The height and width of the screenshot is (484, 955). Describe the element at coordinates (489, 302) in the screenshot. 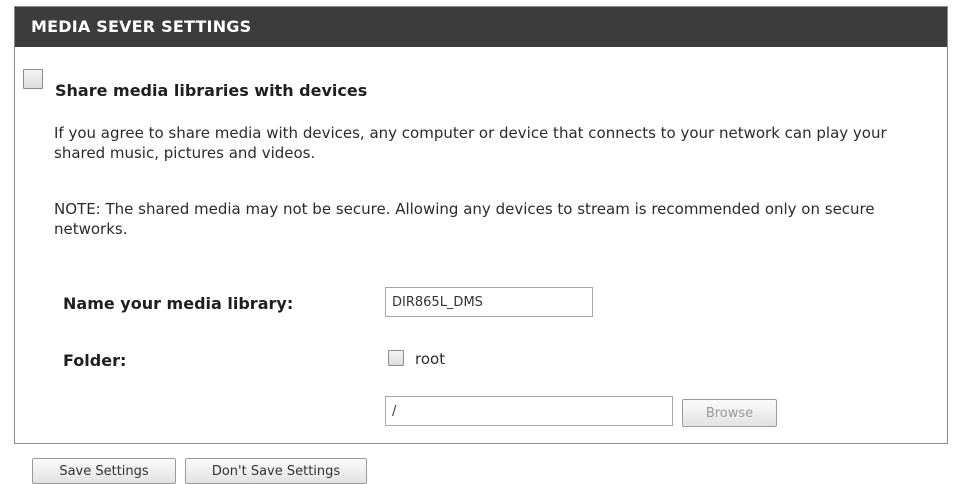

I see `media-library-name-input` at that location.